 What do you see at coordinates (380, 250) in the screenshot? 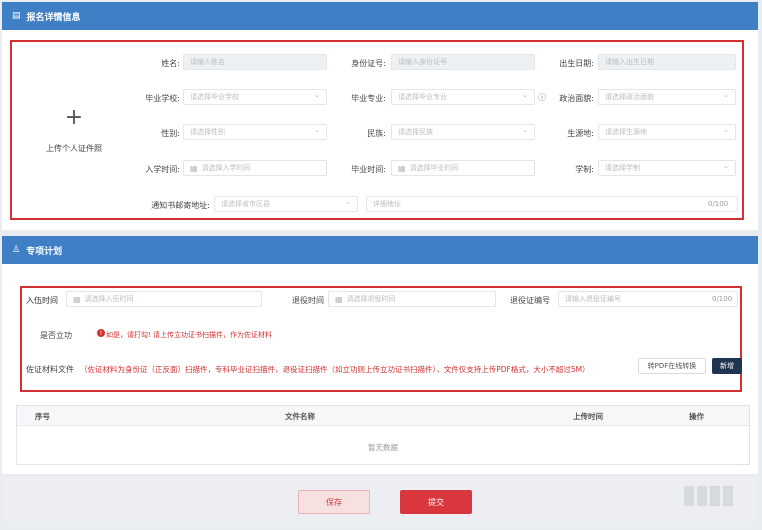
I see `section-header-special-plan: ♙ 专项计划` at bounding box center [380, 250].